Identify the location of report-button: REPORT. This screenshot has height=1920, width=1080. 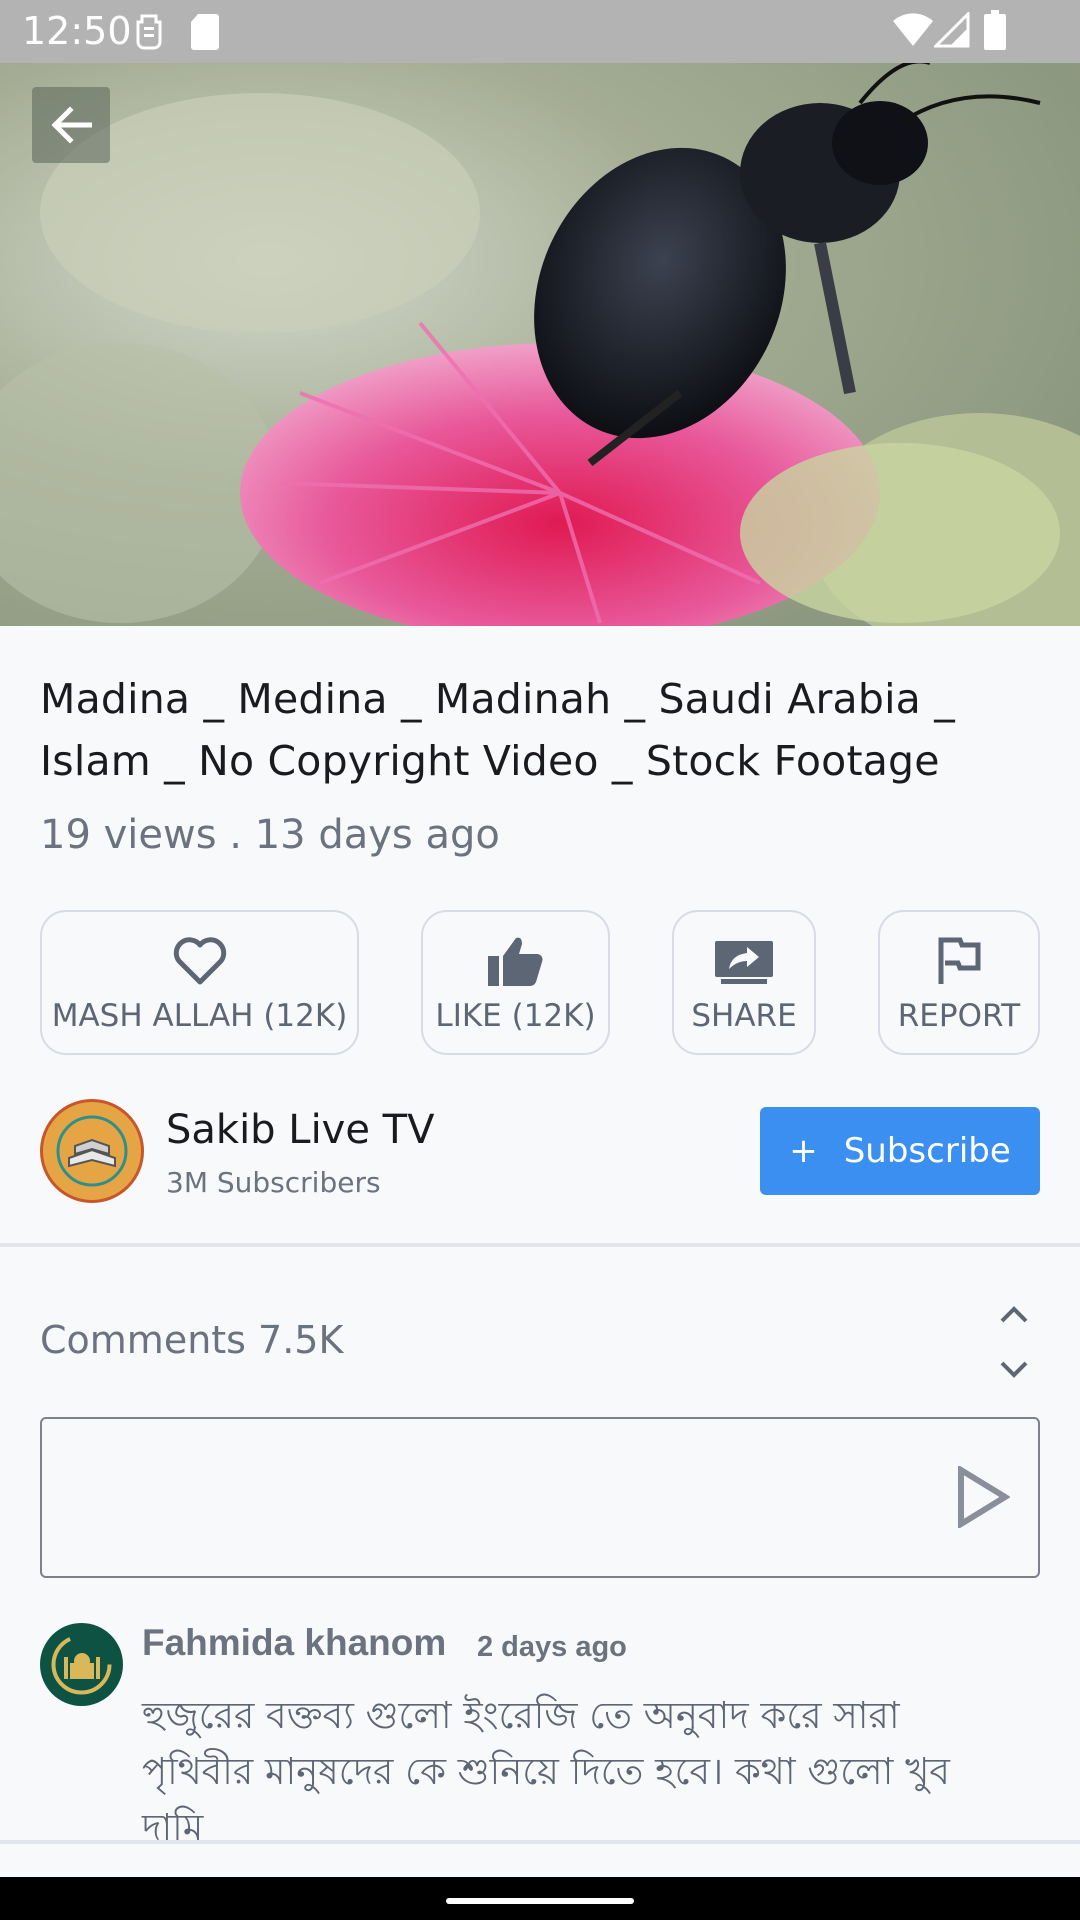
(959, 982).